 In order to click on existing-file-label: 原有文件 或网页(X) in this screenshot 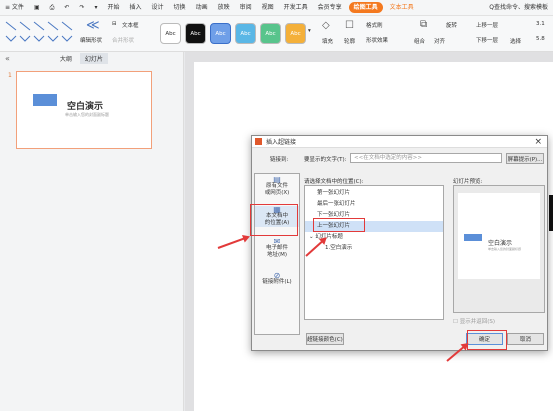, I will do `click(277, 189)`.